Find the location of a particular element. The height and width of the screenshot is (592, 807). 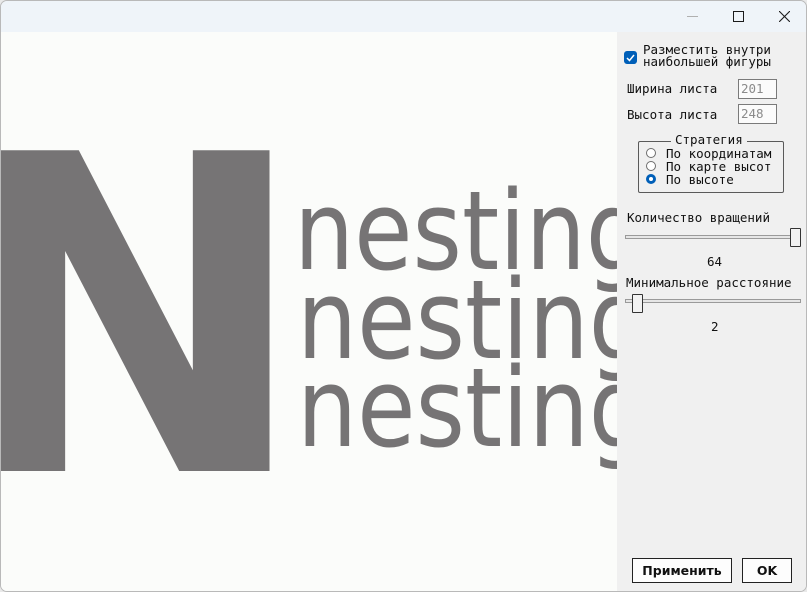

close-icon is located at coordinates (784, 16).